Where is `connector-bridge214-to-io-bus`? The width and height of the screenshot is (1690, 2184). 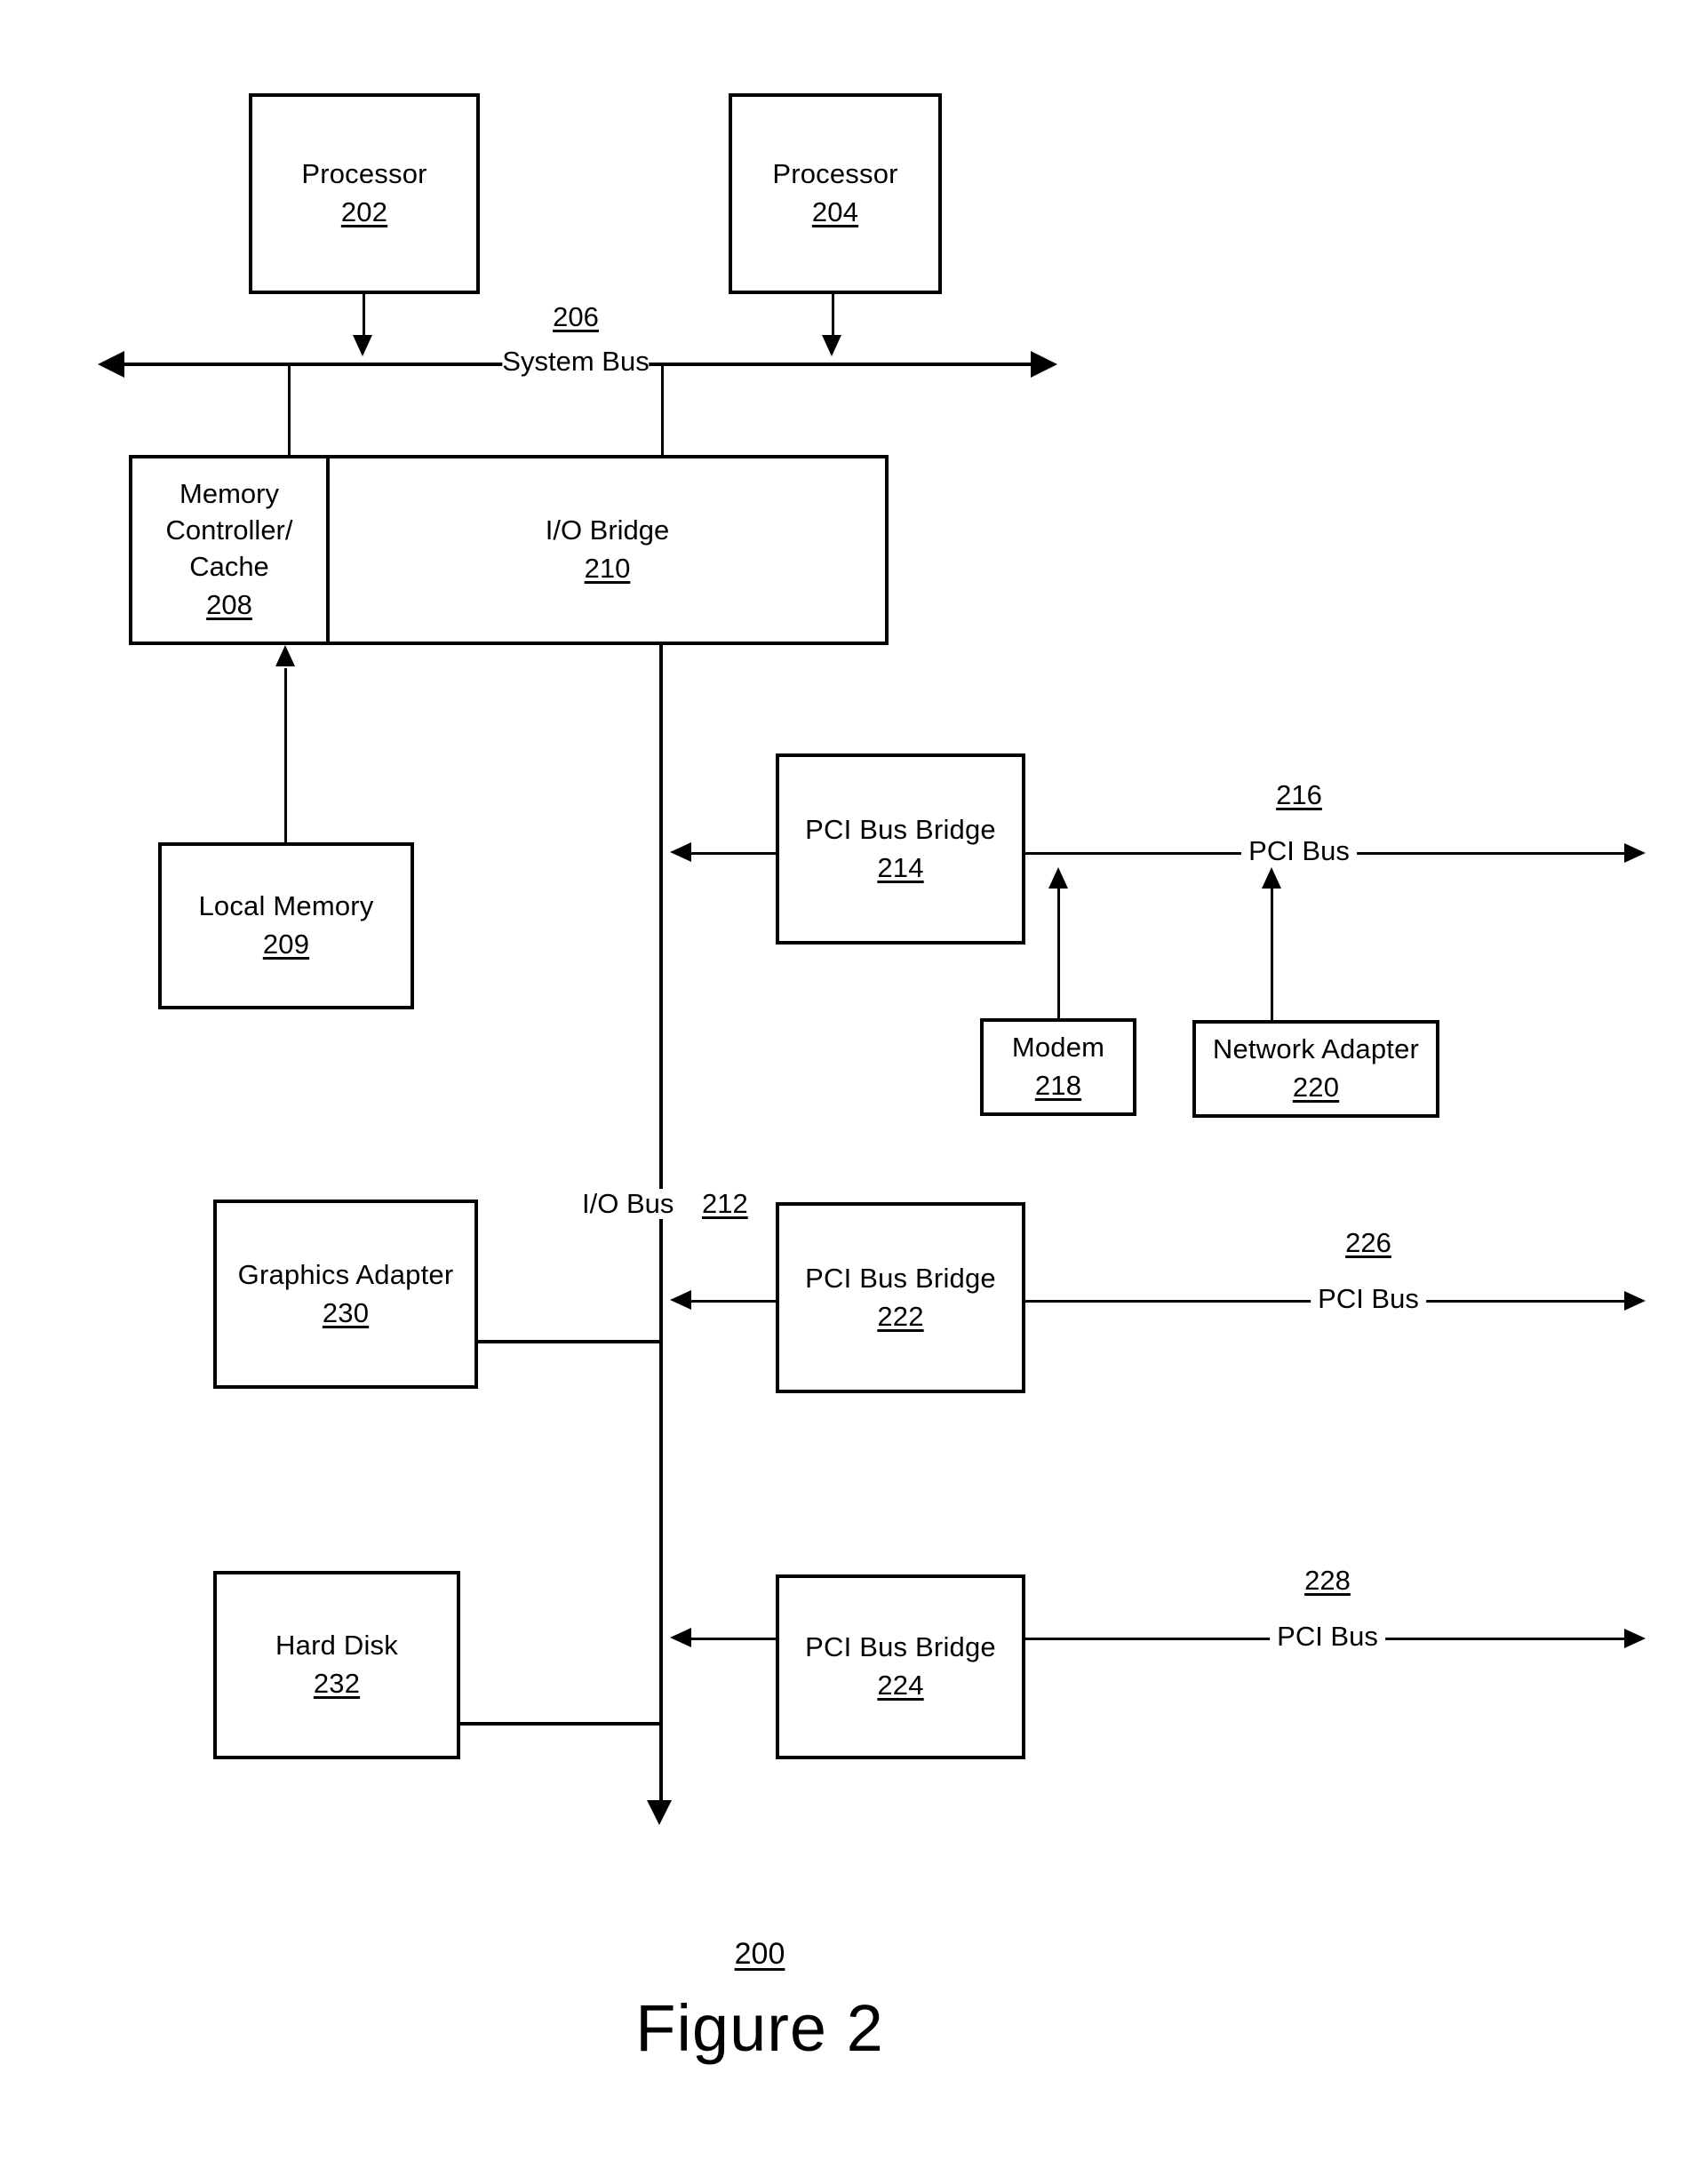 connector-bridge214-to-io-bus is located at coordinates (734, 853).